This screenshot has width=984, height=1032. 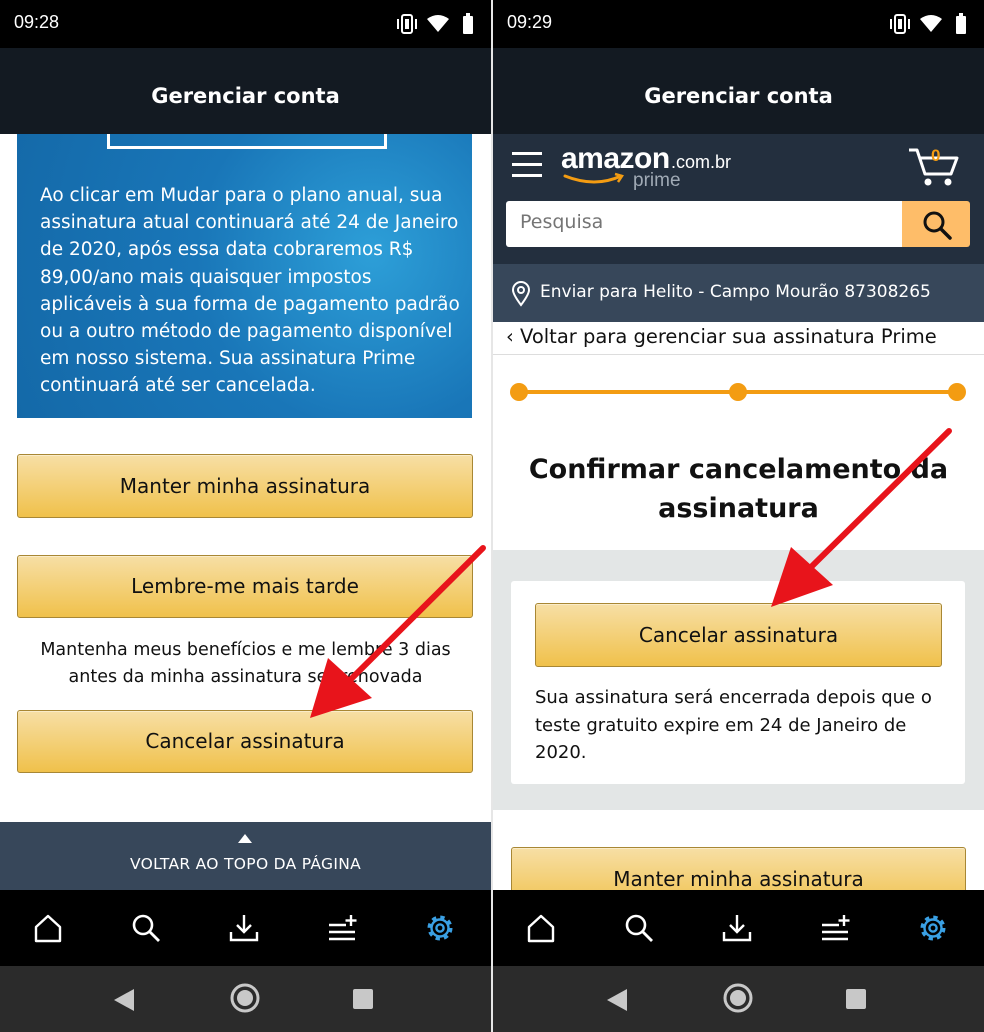 What do you see at coordinates (245, 24) in the screenshot?
I see `status-bar: 09:28` at bounding box center [245, 24].